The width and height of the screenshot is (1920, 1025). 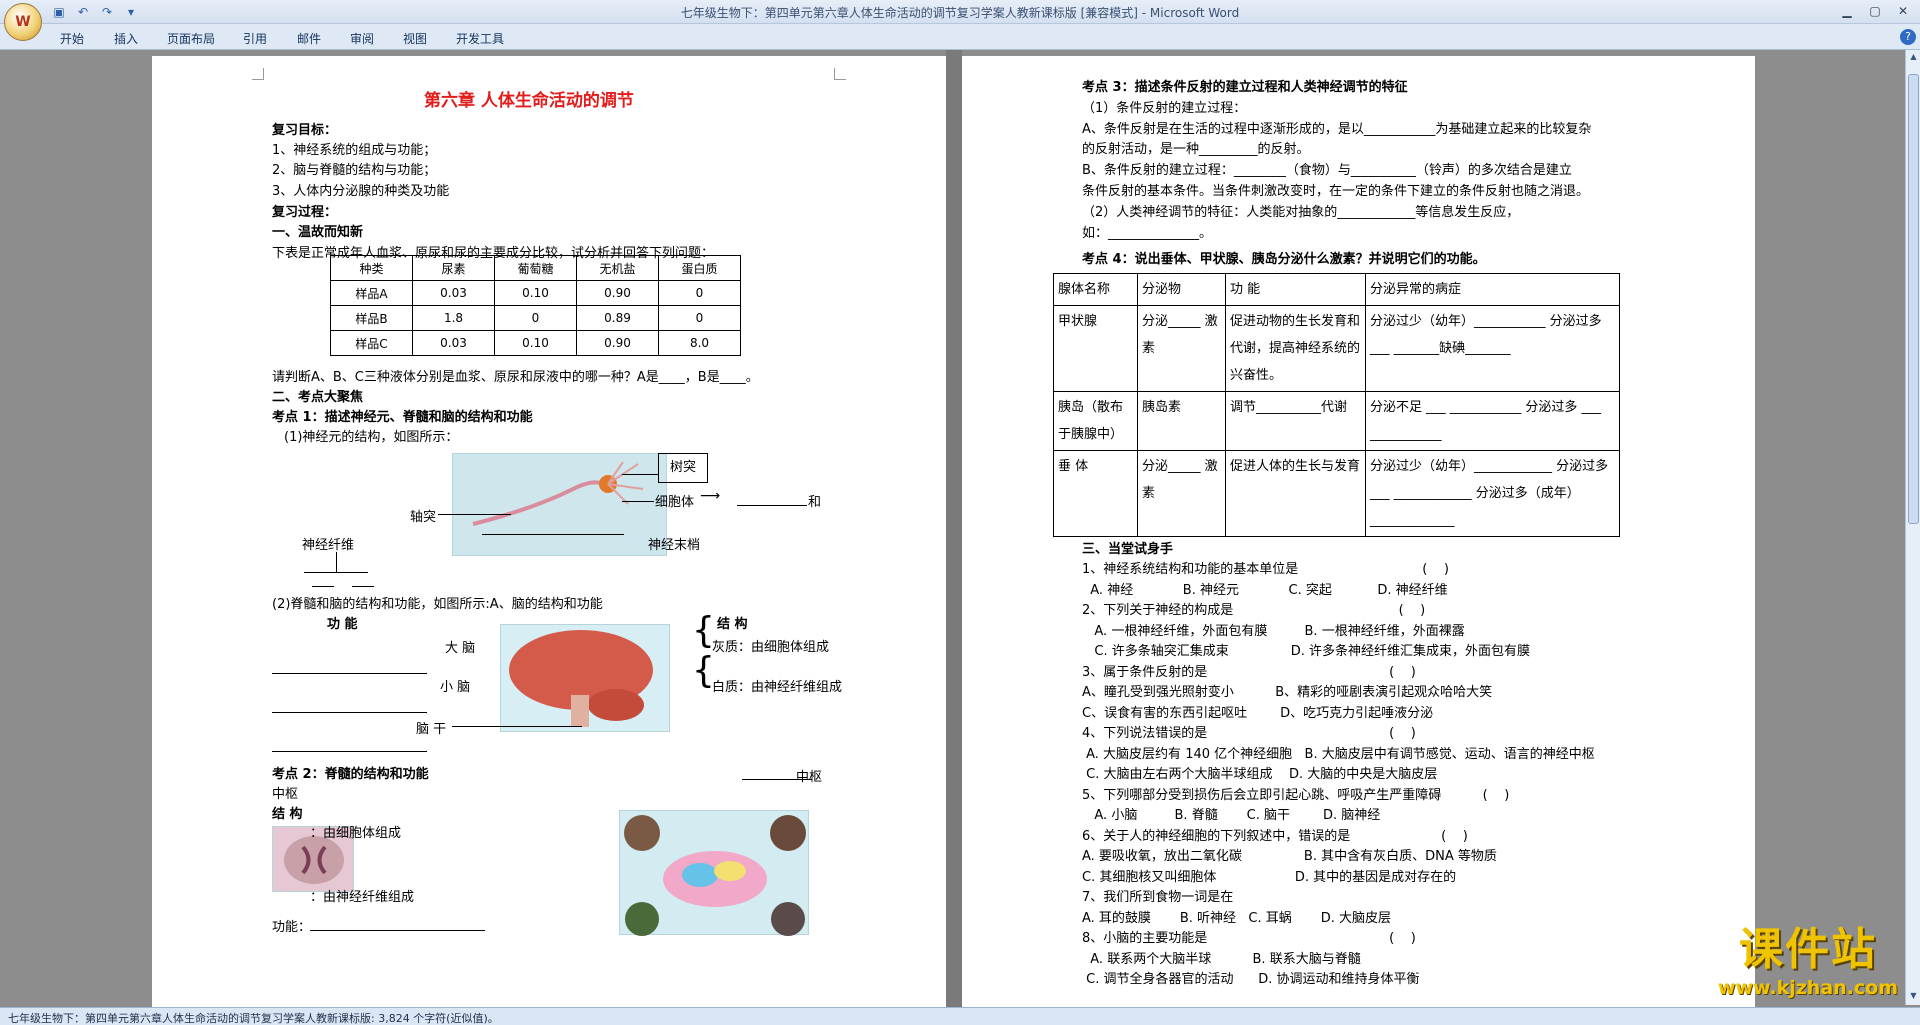 I want to click on table-row: 样品C 0.03 0.10 0.90 8.0, so click(x=535, y=343).